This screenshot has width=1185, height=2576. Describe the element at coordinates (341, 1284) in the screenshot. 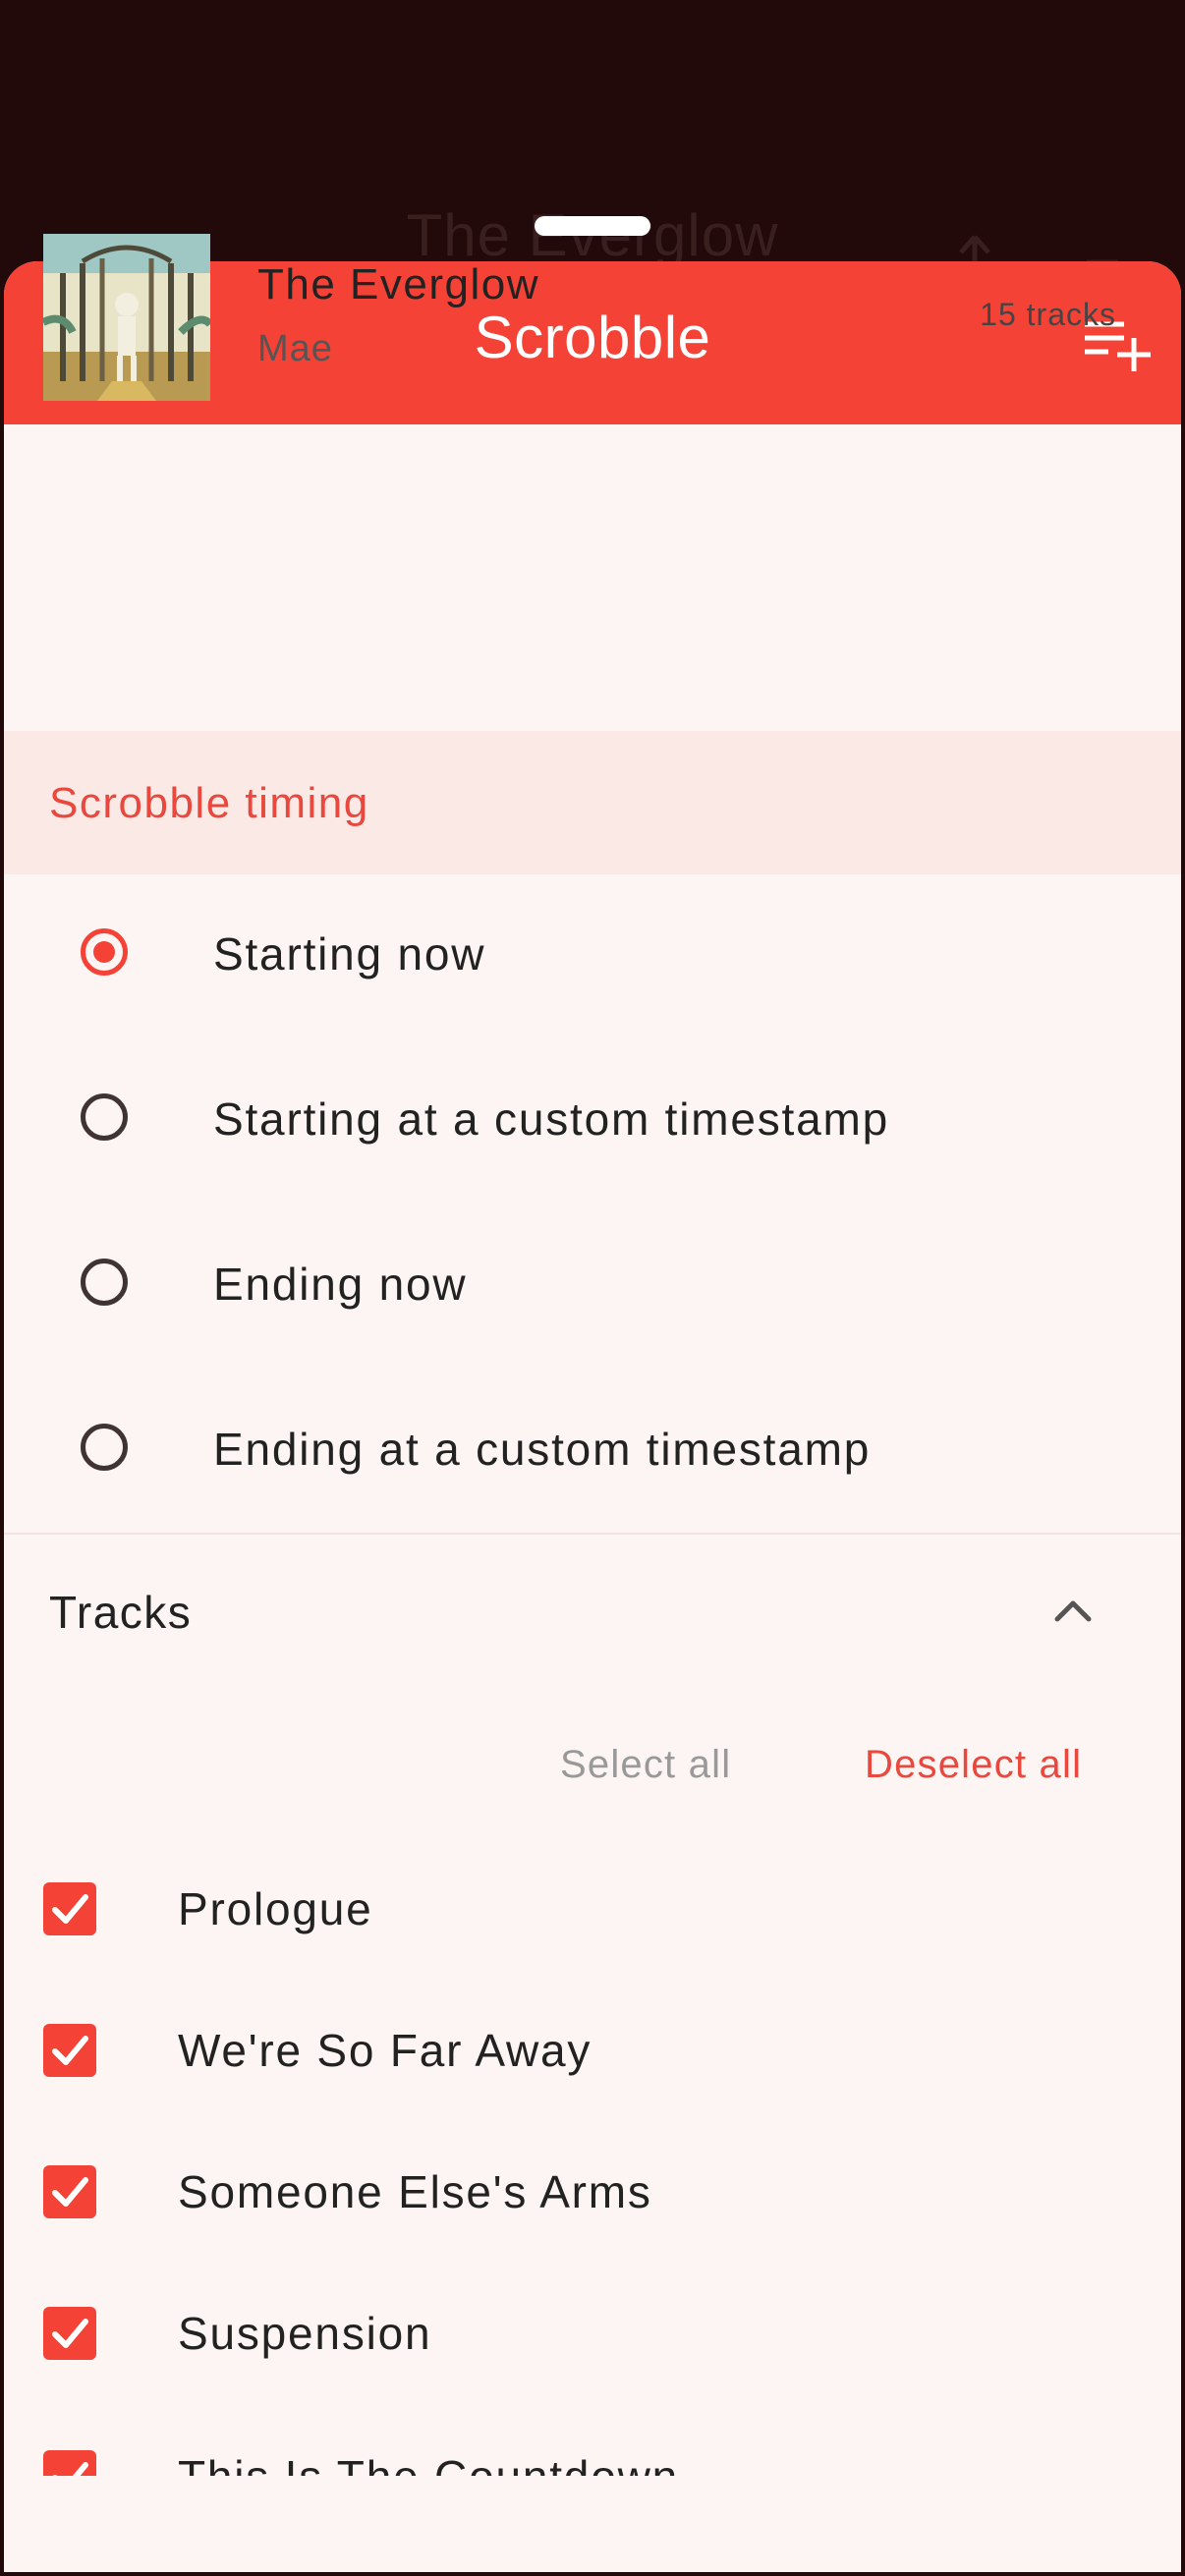

I see `timing-option-label: Ending now` at that location.